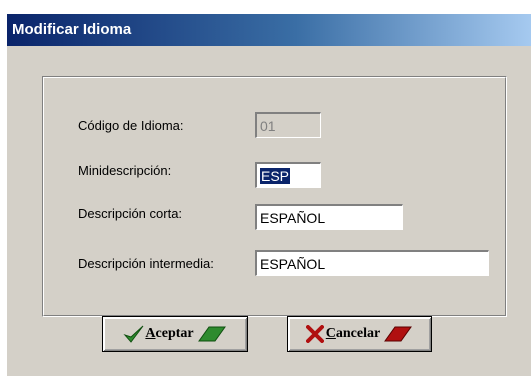  Describe the element at coordinates (269, 30) in the screenshot. I see `title-bar: Modificar Idioma` at that location.